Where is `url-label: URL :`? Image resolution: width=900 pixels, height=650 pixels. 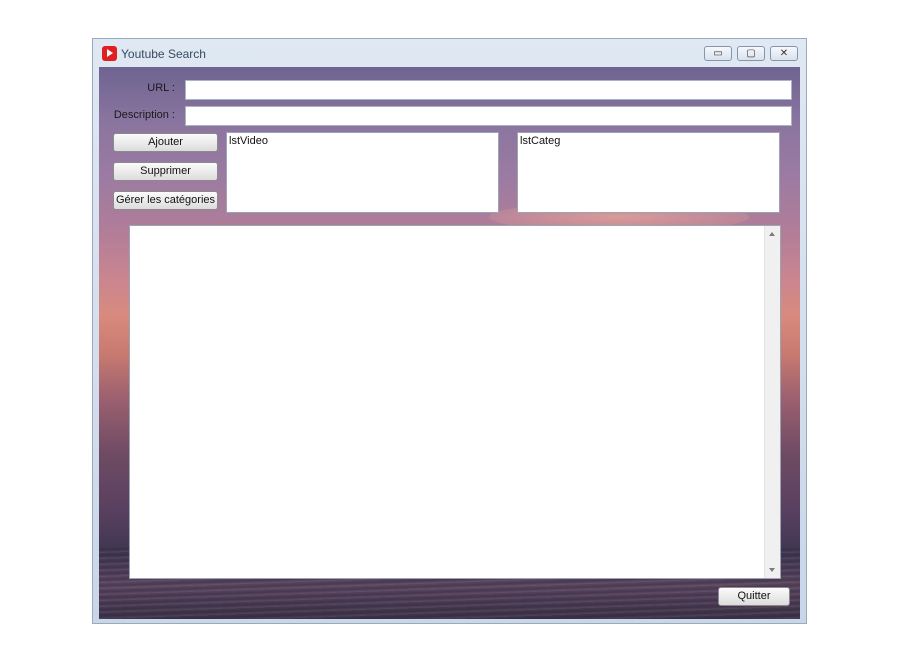
url-label: URL : is located at coordinates (161, 88).